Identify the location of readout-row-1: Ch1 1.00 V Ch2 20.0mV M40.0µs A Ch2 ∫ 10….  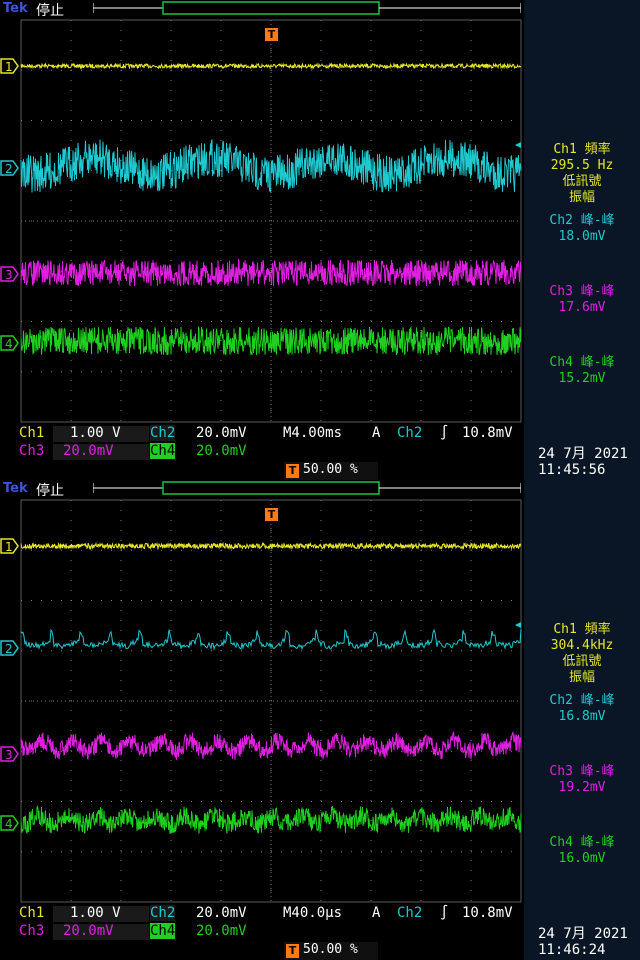
(262, 914).